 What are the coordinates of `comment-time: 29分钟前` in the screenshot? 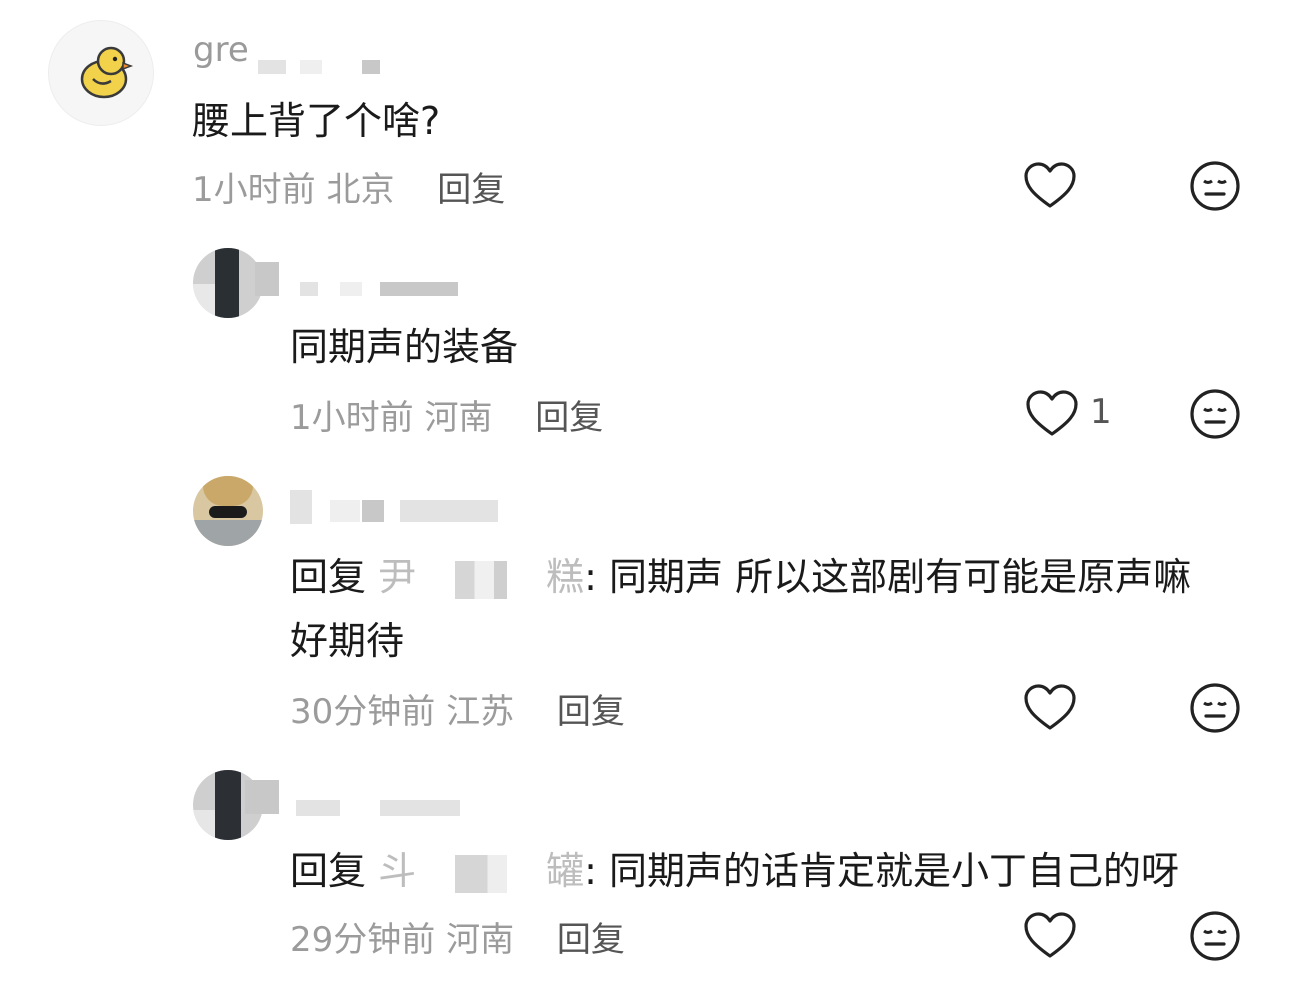 It's located at (363, 940).